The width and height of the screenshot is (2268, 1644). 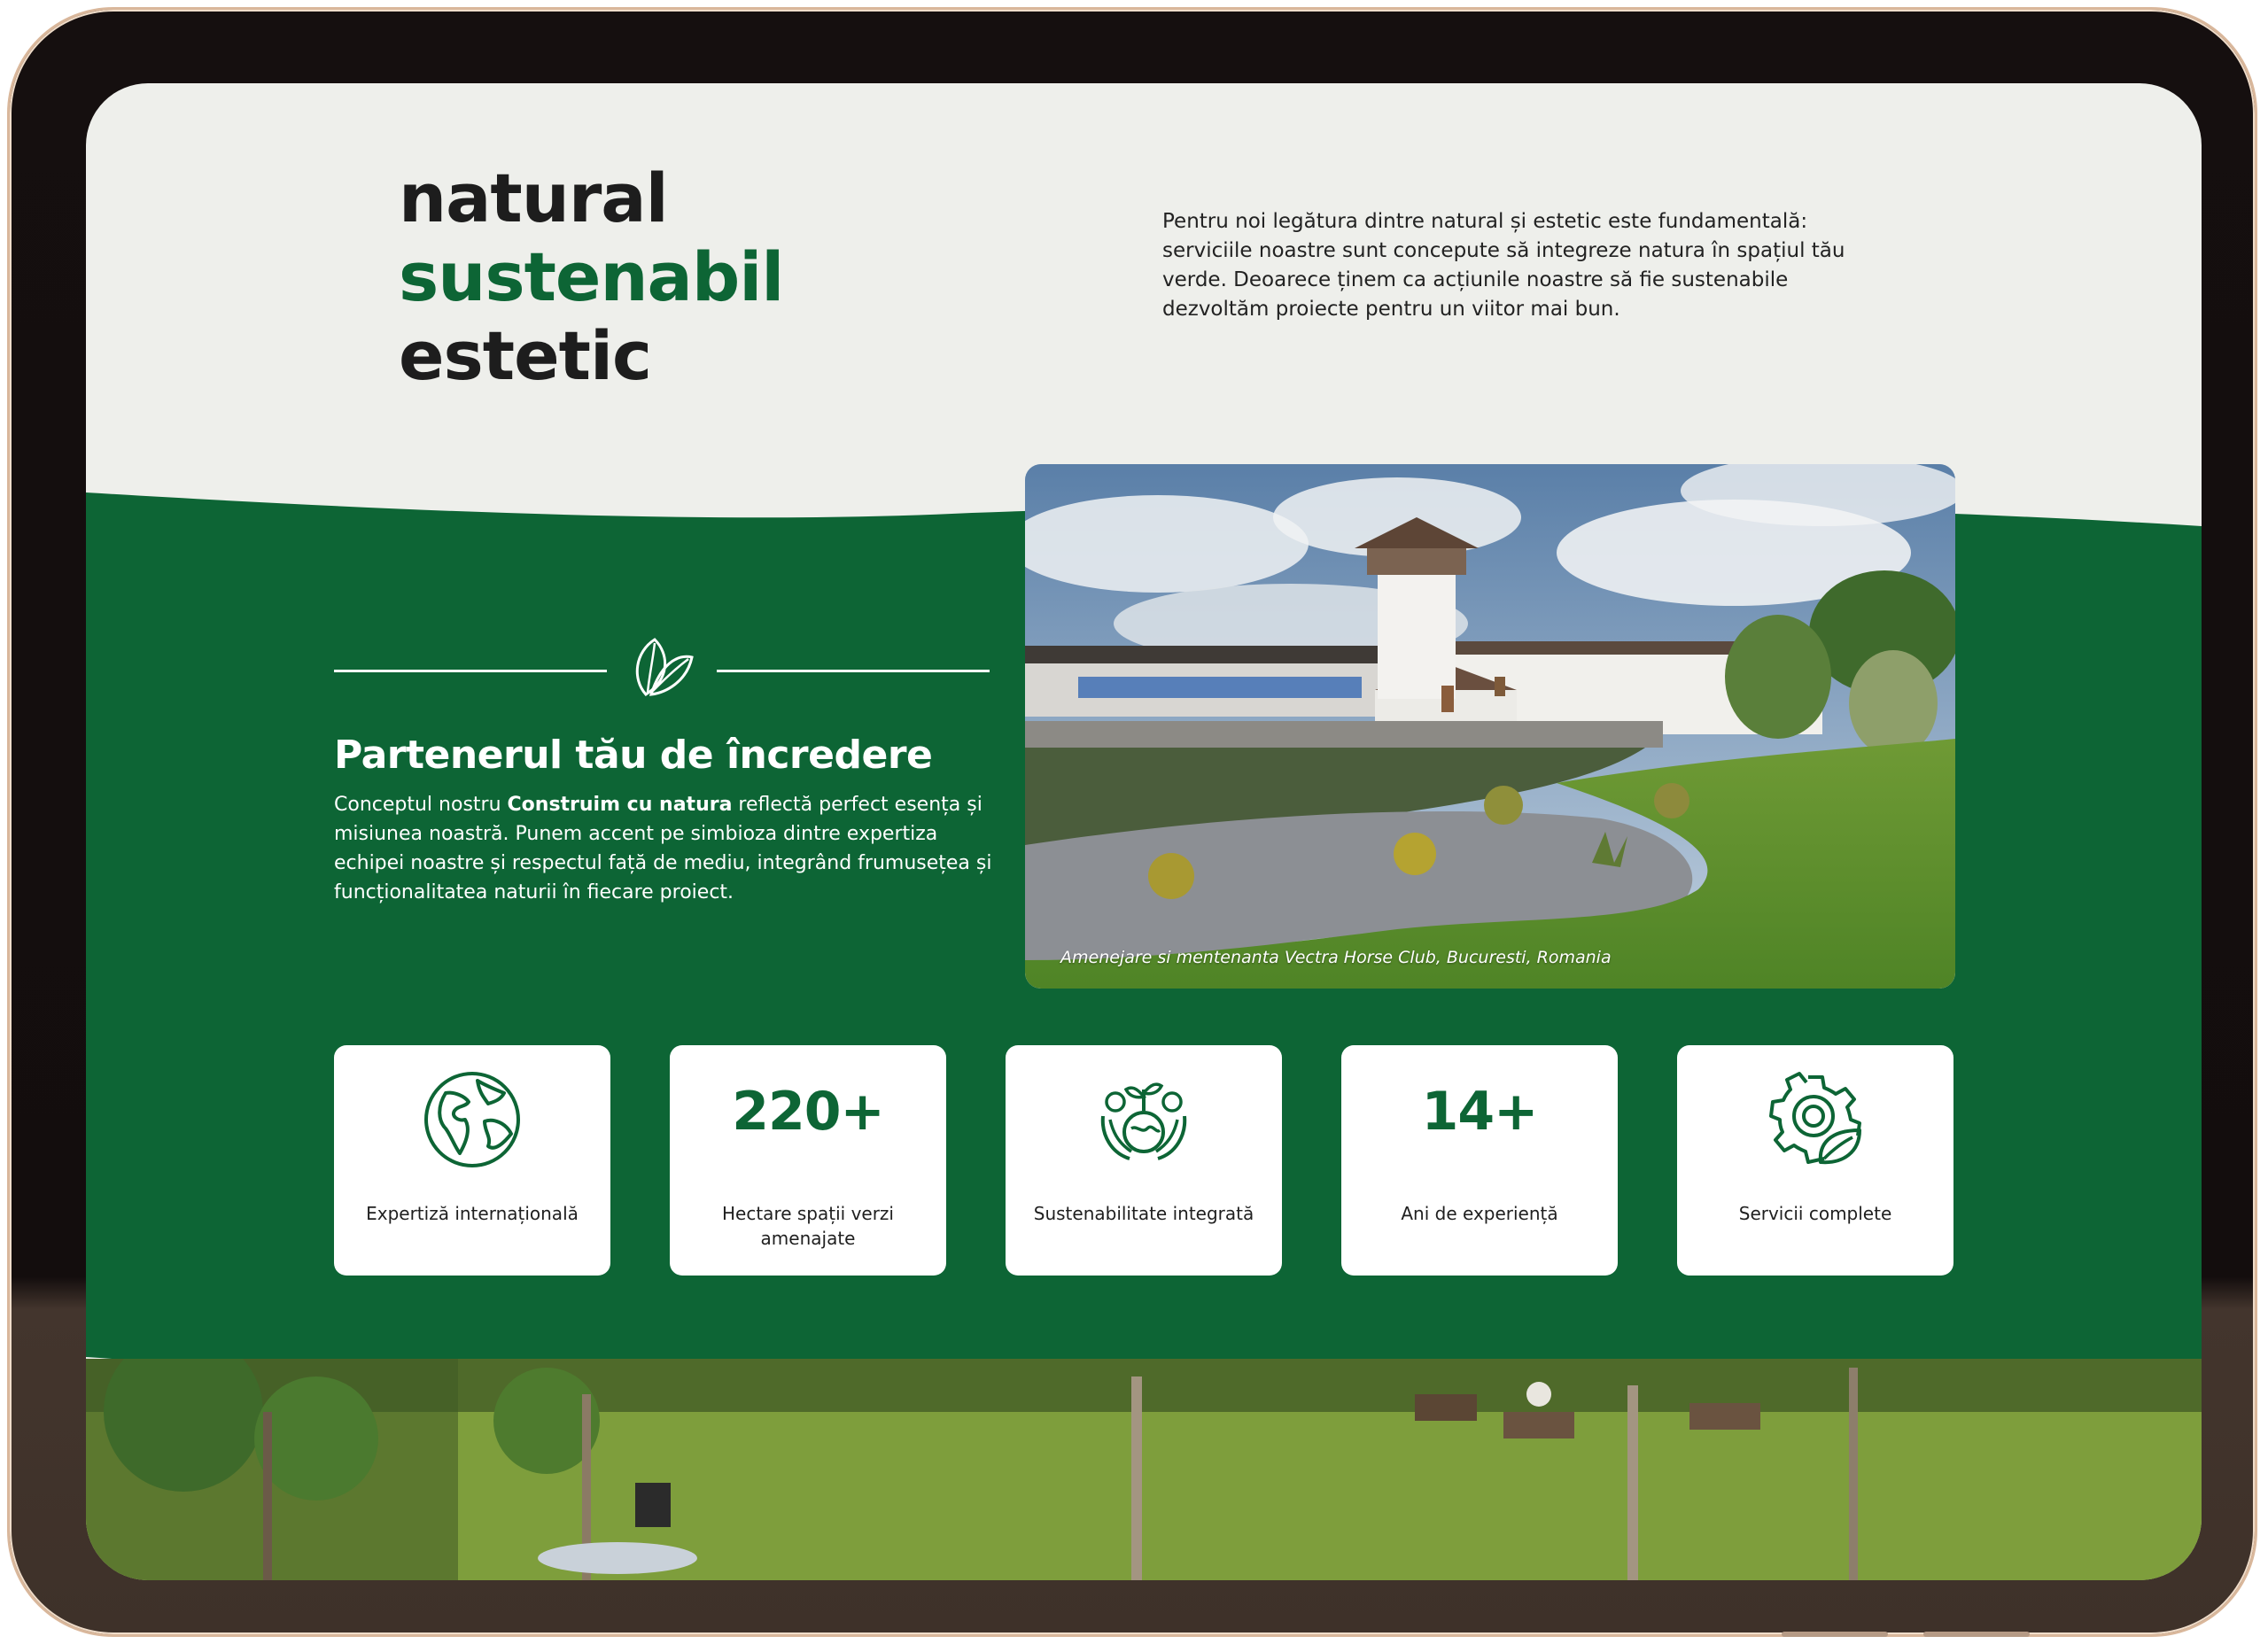 I want to click on stat-card-hectares: 220+ Hectare spații verzi amenajate, so click(x=808, y=1160).